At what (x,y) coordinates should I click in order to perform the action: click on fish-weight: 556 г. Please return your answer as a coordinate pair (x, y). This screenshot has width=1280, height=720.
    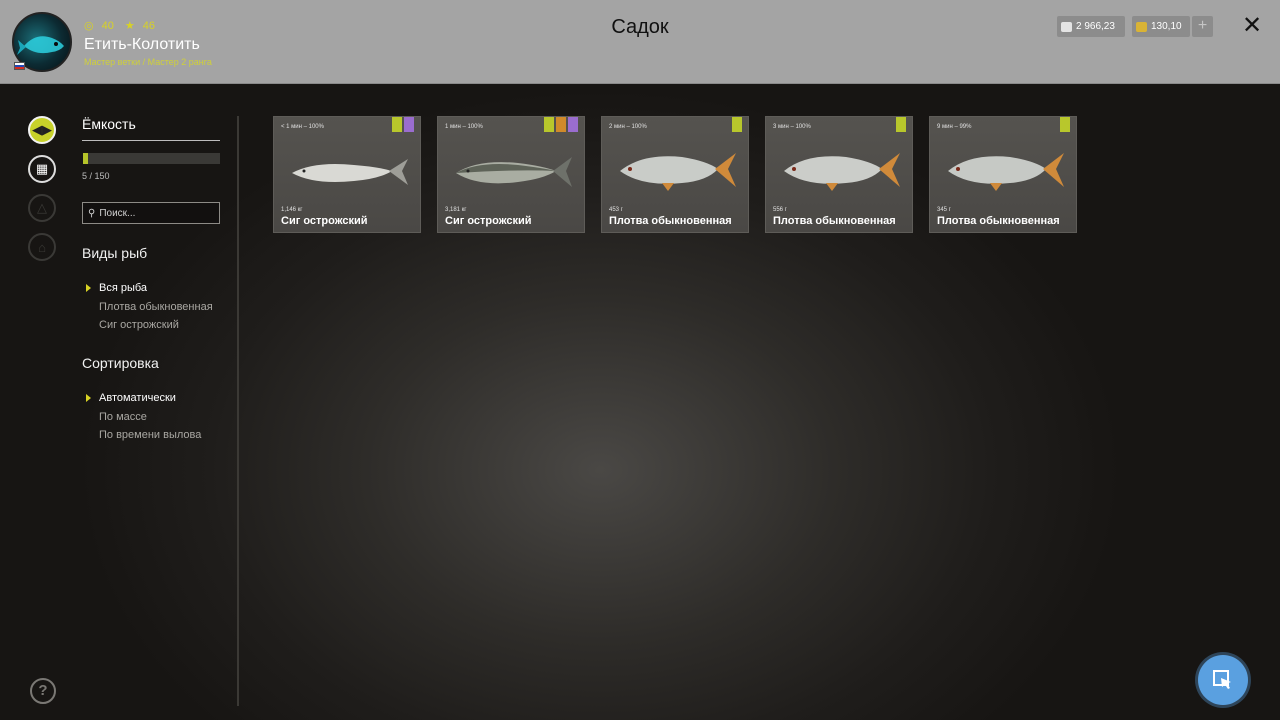
    Looking at the image, I should click on (780, 210).